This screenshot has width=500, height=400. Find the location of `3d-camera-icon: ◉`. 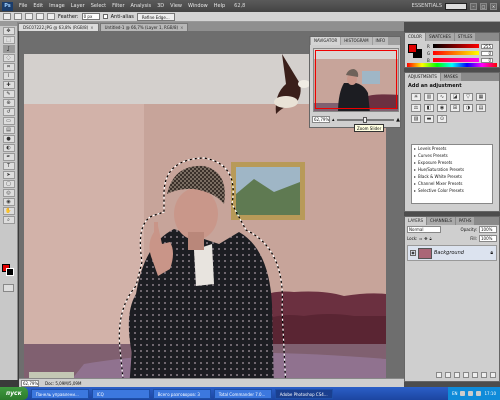

3d-camera-icon: ◉ is located at coordinates (8, 202).